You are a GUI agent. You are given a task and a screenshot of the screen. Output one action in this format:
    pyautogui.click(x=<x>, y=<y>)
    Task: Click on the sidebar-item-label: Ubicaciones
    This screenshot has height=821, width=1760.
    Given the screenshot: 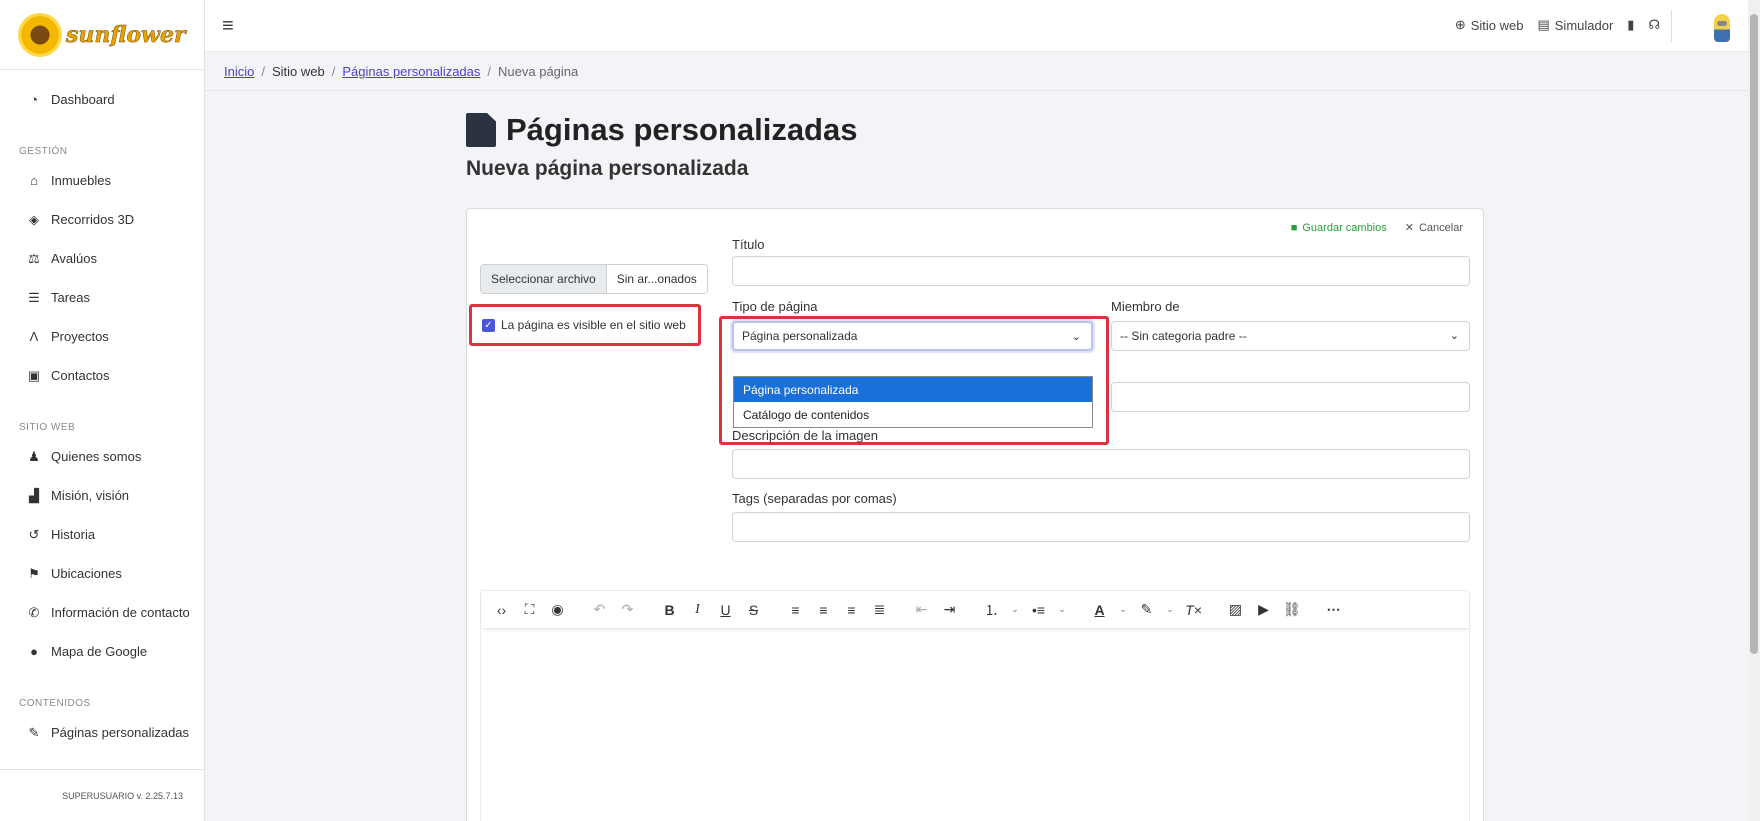 What is the action you would take?
    pyautogui.click(x=86, y=573)
    